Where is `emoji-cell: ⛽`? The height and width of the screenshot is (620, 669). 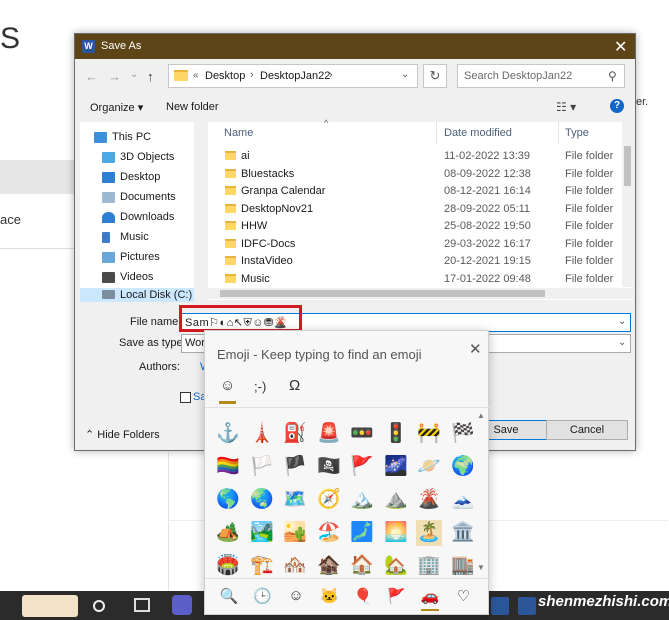
emoji-cell: ⛽ is located at coordinates (295, 434).